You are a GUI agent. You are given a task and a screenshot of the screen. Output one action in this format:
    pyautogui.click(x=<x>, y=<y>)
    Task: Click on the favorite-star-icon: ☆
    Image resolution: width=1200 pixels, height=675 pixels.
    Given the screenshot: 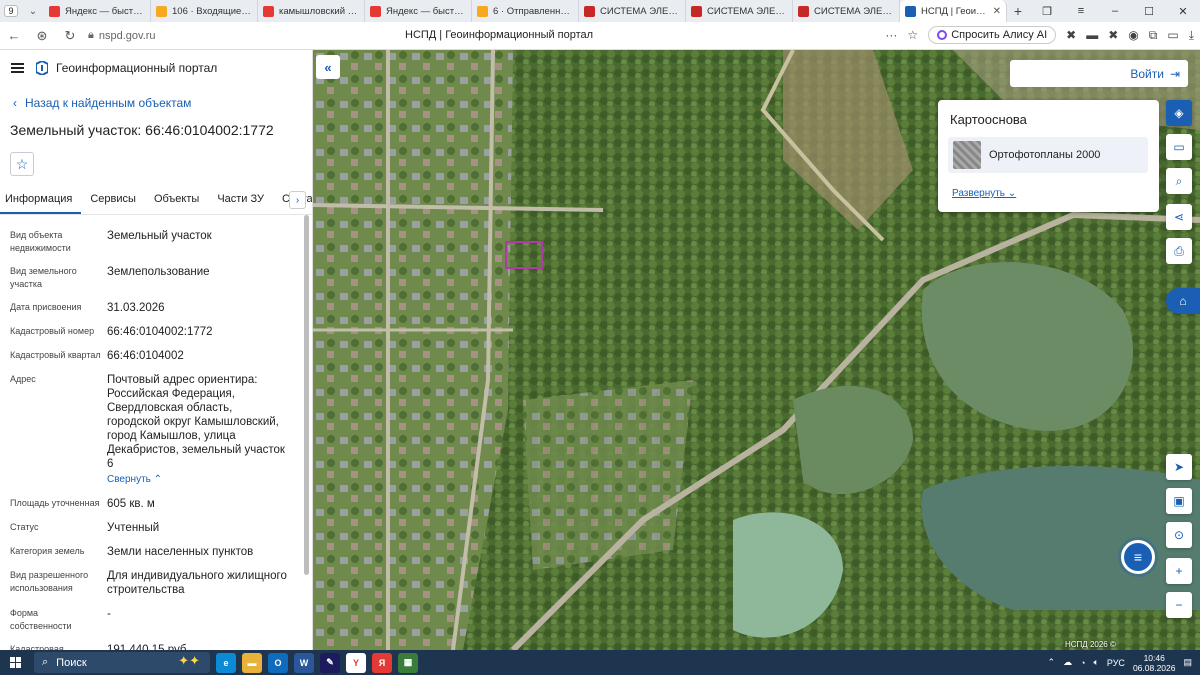 What is the action you would take?
    pyautogui.click(x=22, y=164)
    